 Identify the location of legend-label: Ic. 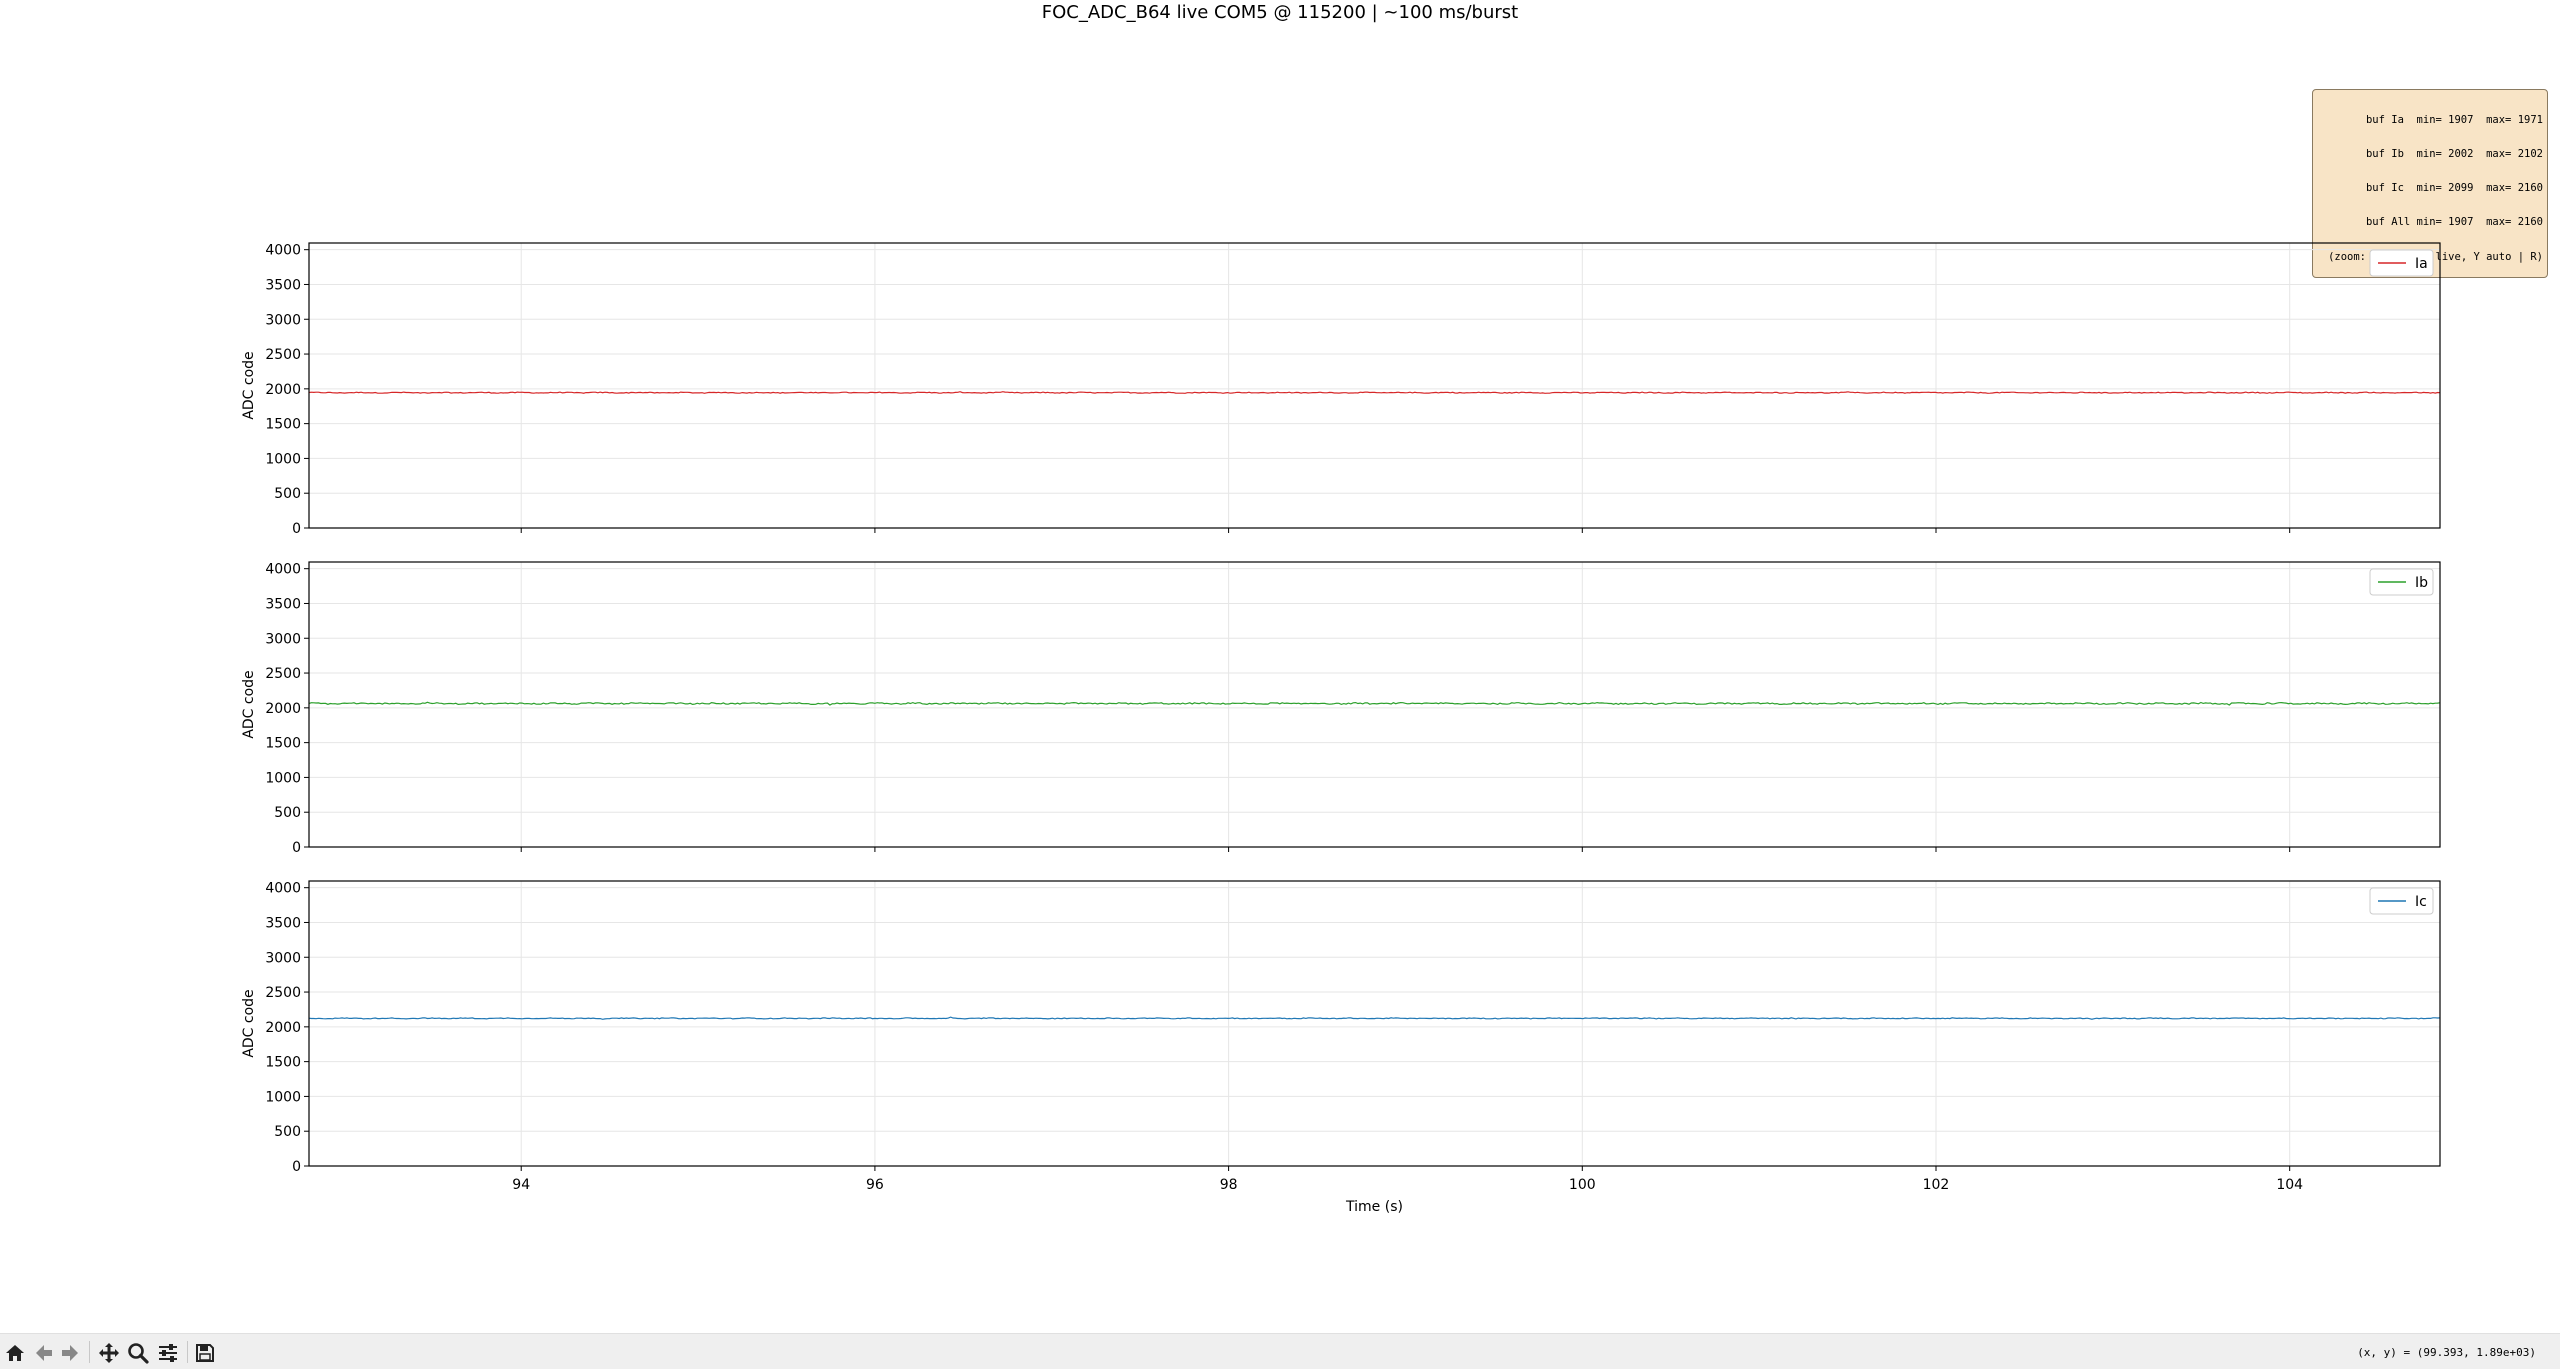
(2421, 902).